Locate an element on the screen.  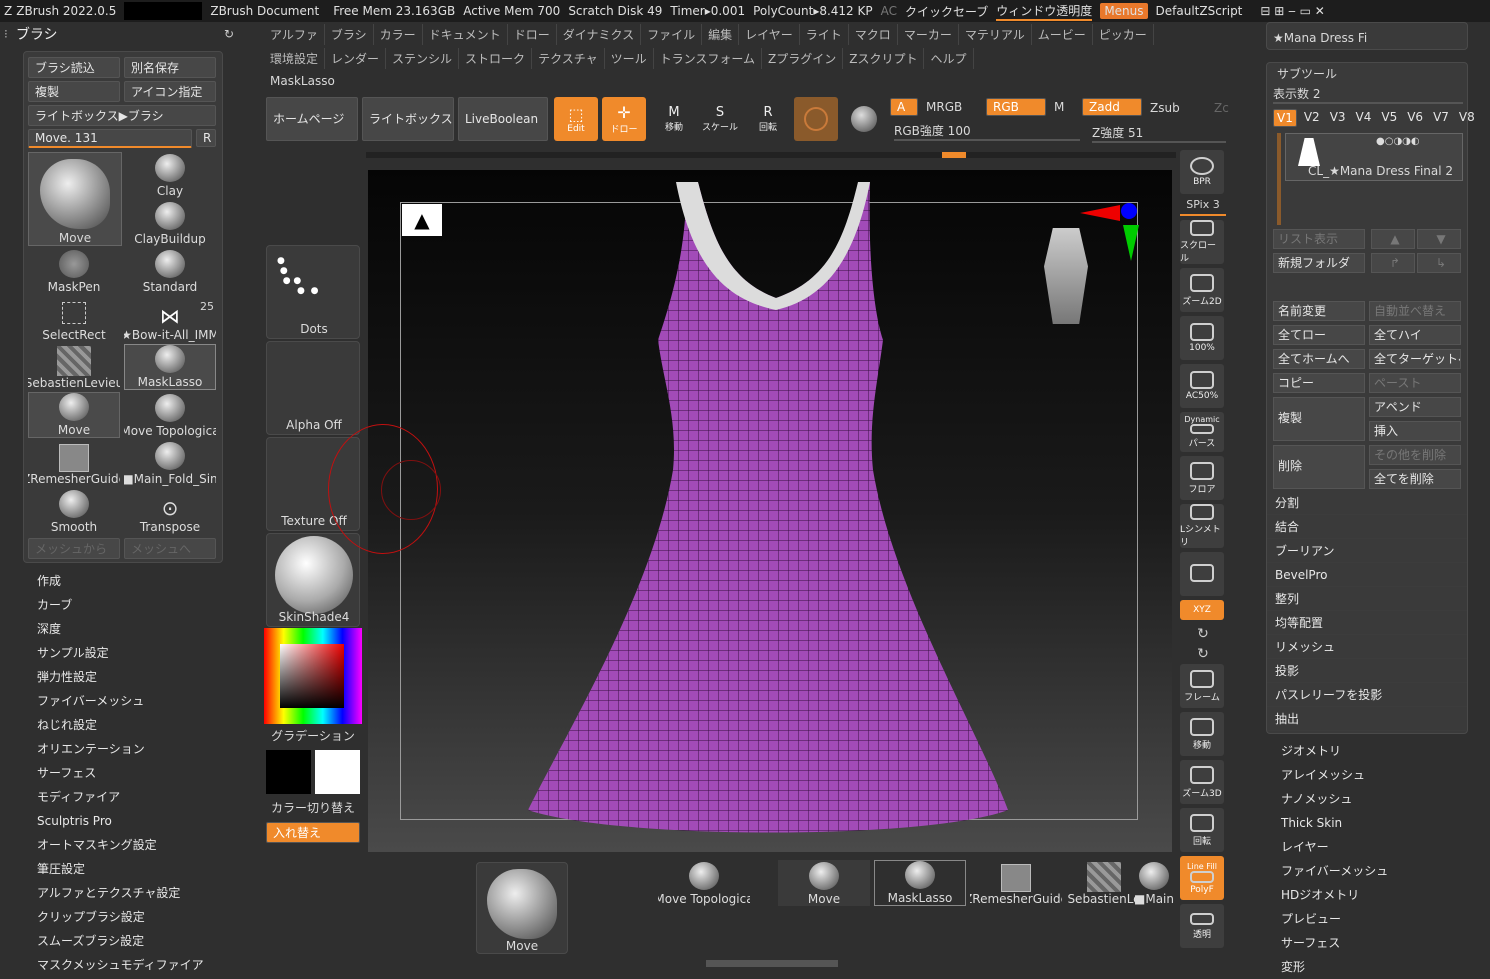
zadd-toggle: Zadd is located at coordinates (1112, 107).